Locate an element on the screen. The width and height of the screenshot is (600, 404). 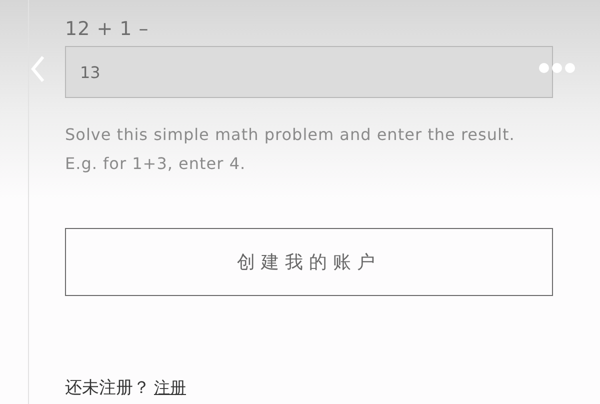
hint-text: Solve this simple math problem and enter the result. E.g. for 1+3, enter 4. is located at coordinates (290, 149).